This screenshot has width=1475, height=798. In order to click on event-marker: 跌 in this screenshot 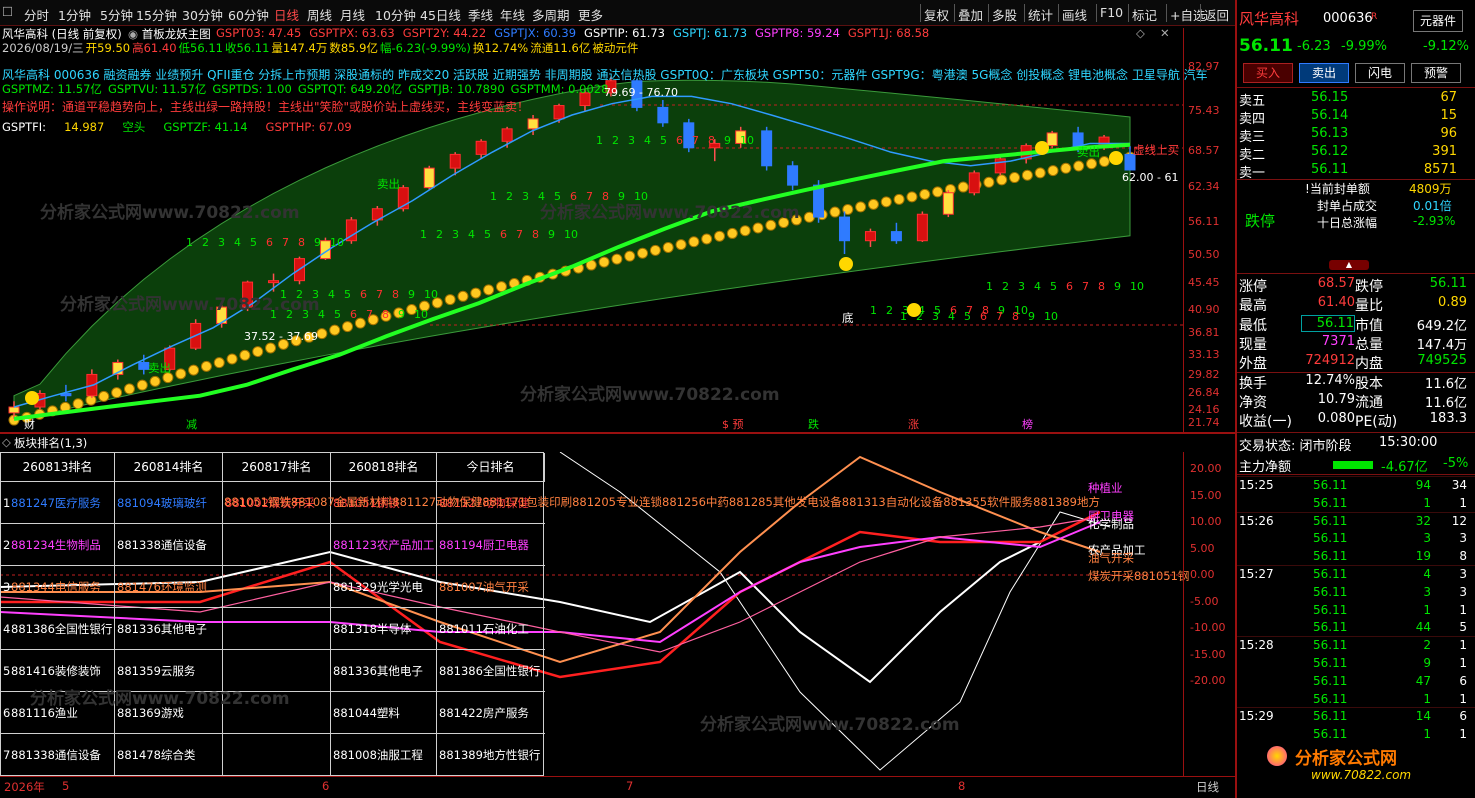, I will do `click(813, 424)`.